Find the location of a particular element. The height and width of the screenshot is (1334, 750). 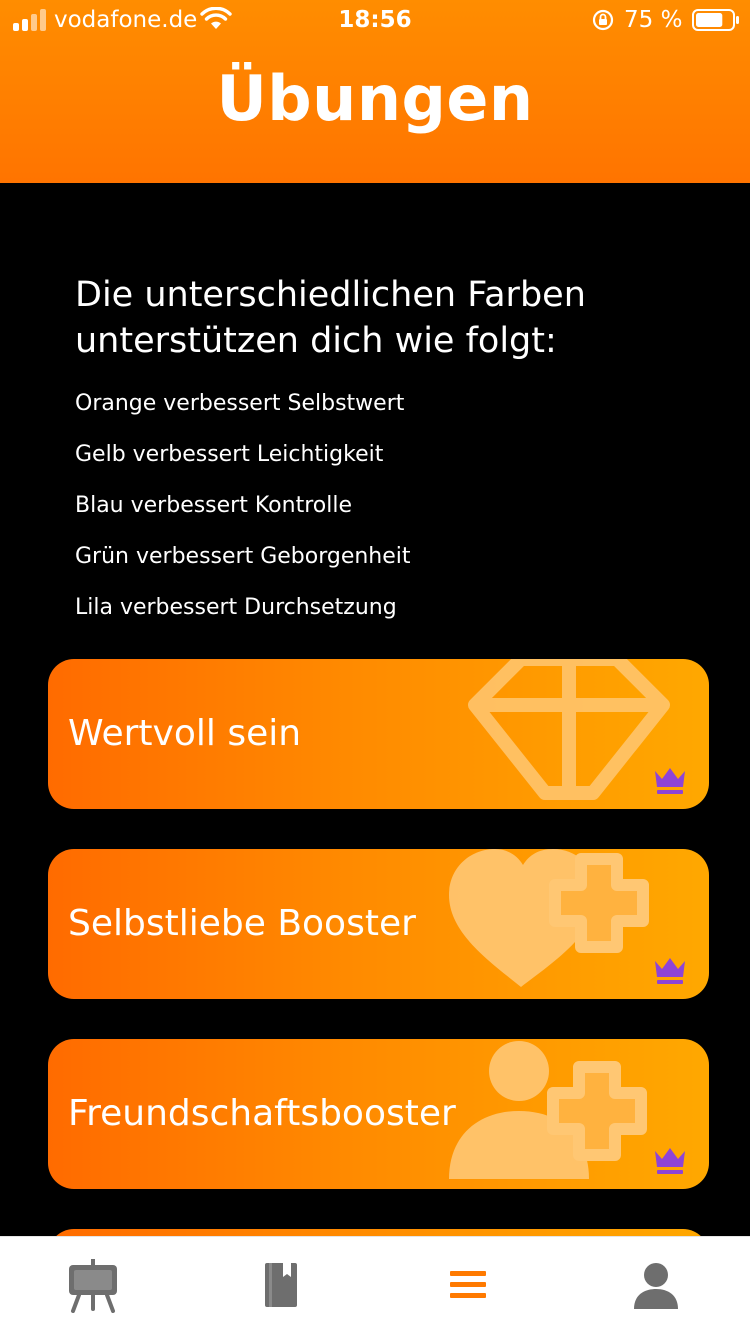

card-title: Selbstliebe Booster is located at coordinates (242, 923).